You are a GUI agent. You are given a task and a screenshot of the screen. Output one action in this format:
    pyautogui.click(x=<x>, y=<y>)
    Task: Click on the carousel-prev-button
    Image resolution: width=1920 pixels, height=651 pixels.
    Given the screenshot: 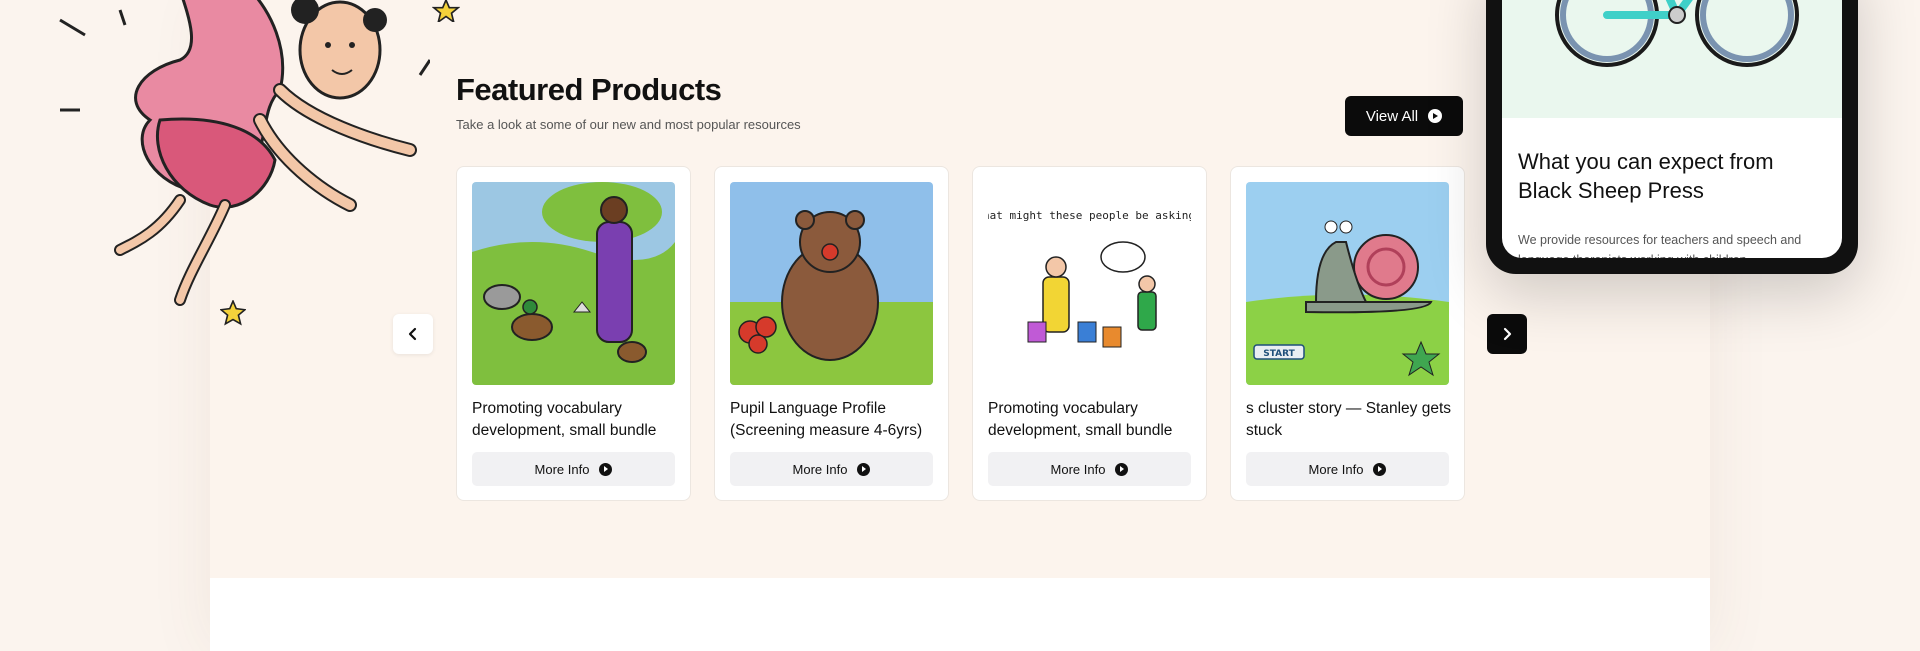 What is the action you would take?
    pyautogui.click(x=413, y=334)
    